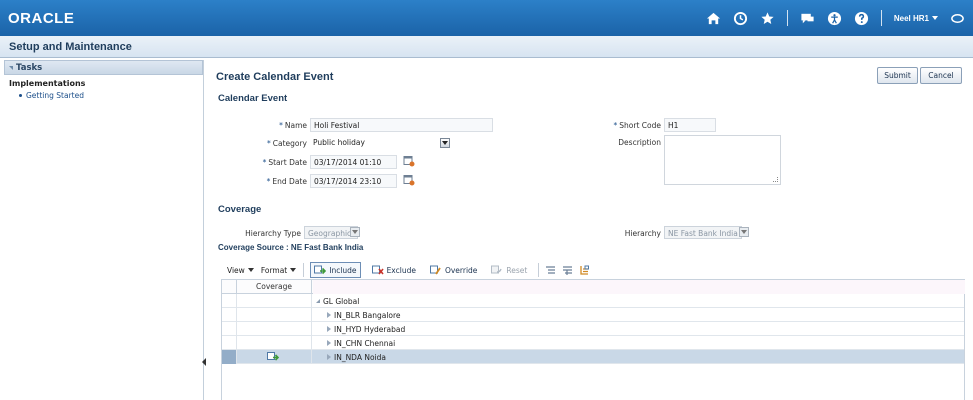  I want to click on collapse-all-icon, so click(567, 270).